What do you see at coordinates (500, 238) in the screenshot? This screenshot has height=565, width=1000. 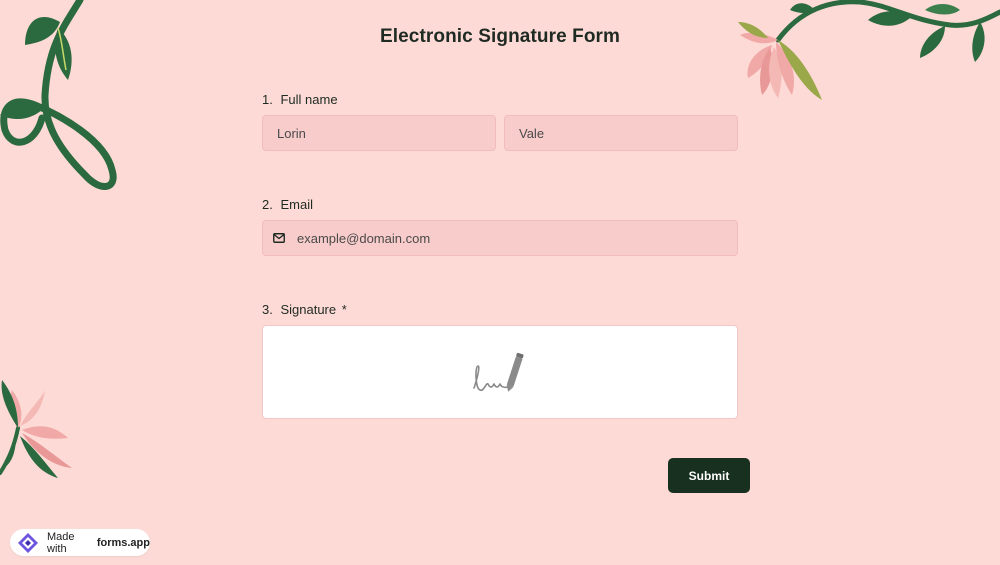 I see `email-input: example@domain.com` at bounding box center [500, 238].